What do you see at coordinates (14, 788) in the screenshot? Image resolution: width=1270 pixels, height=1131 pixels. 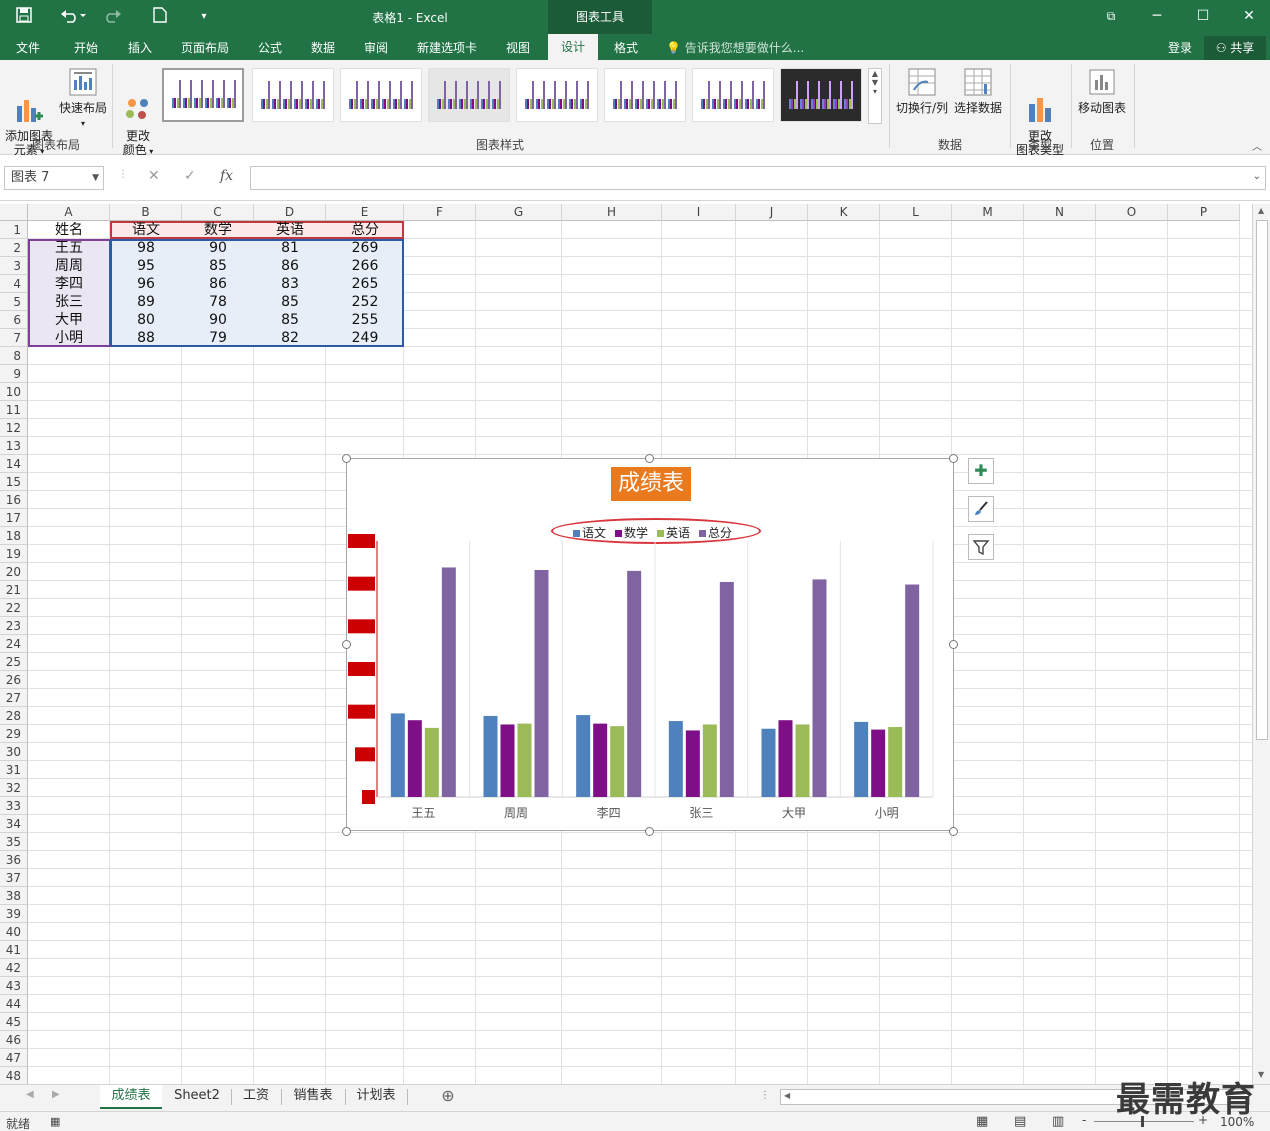 I see `row-header: 32` at bounding box center [14, 788].